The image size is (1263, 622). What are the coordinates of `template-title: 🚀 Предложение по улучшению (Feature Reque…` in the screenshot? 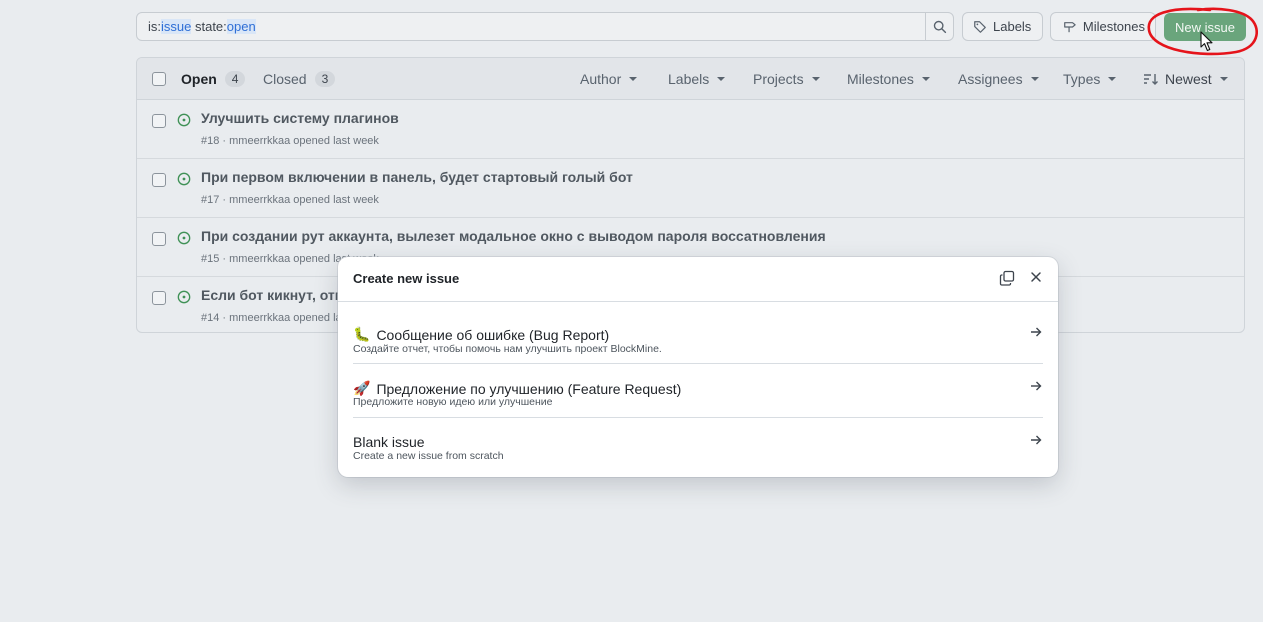 It's located at (517, 388).